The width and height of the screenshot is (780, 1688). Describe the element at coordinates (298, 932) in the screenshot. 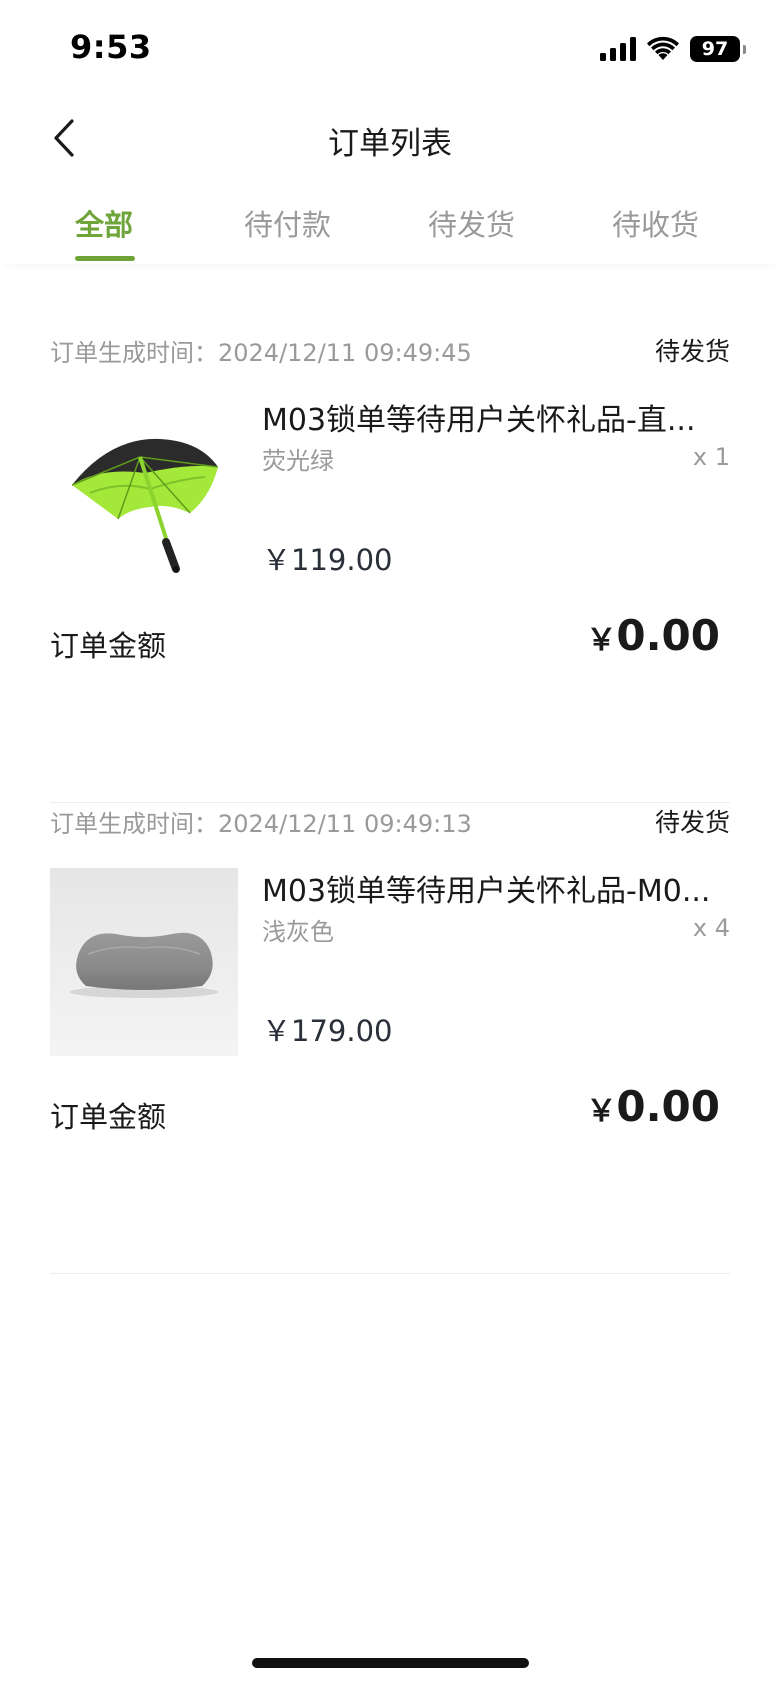

I see `product-spec: 浅灰色` at that location.